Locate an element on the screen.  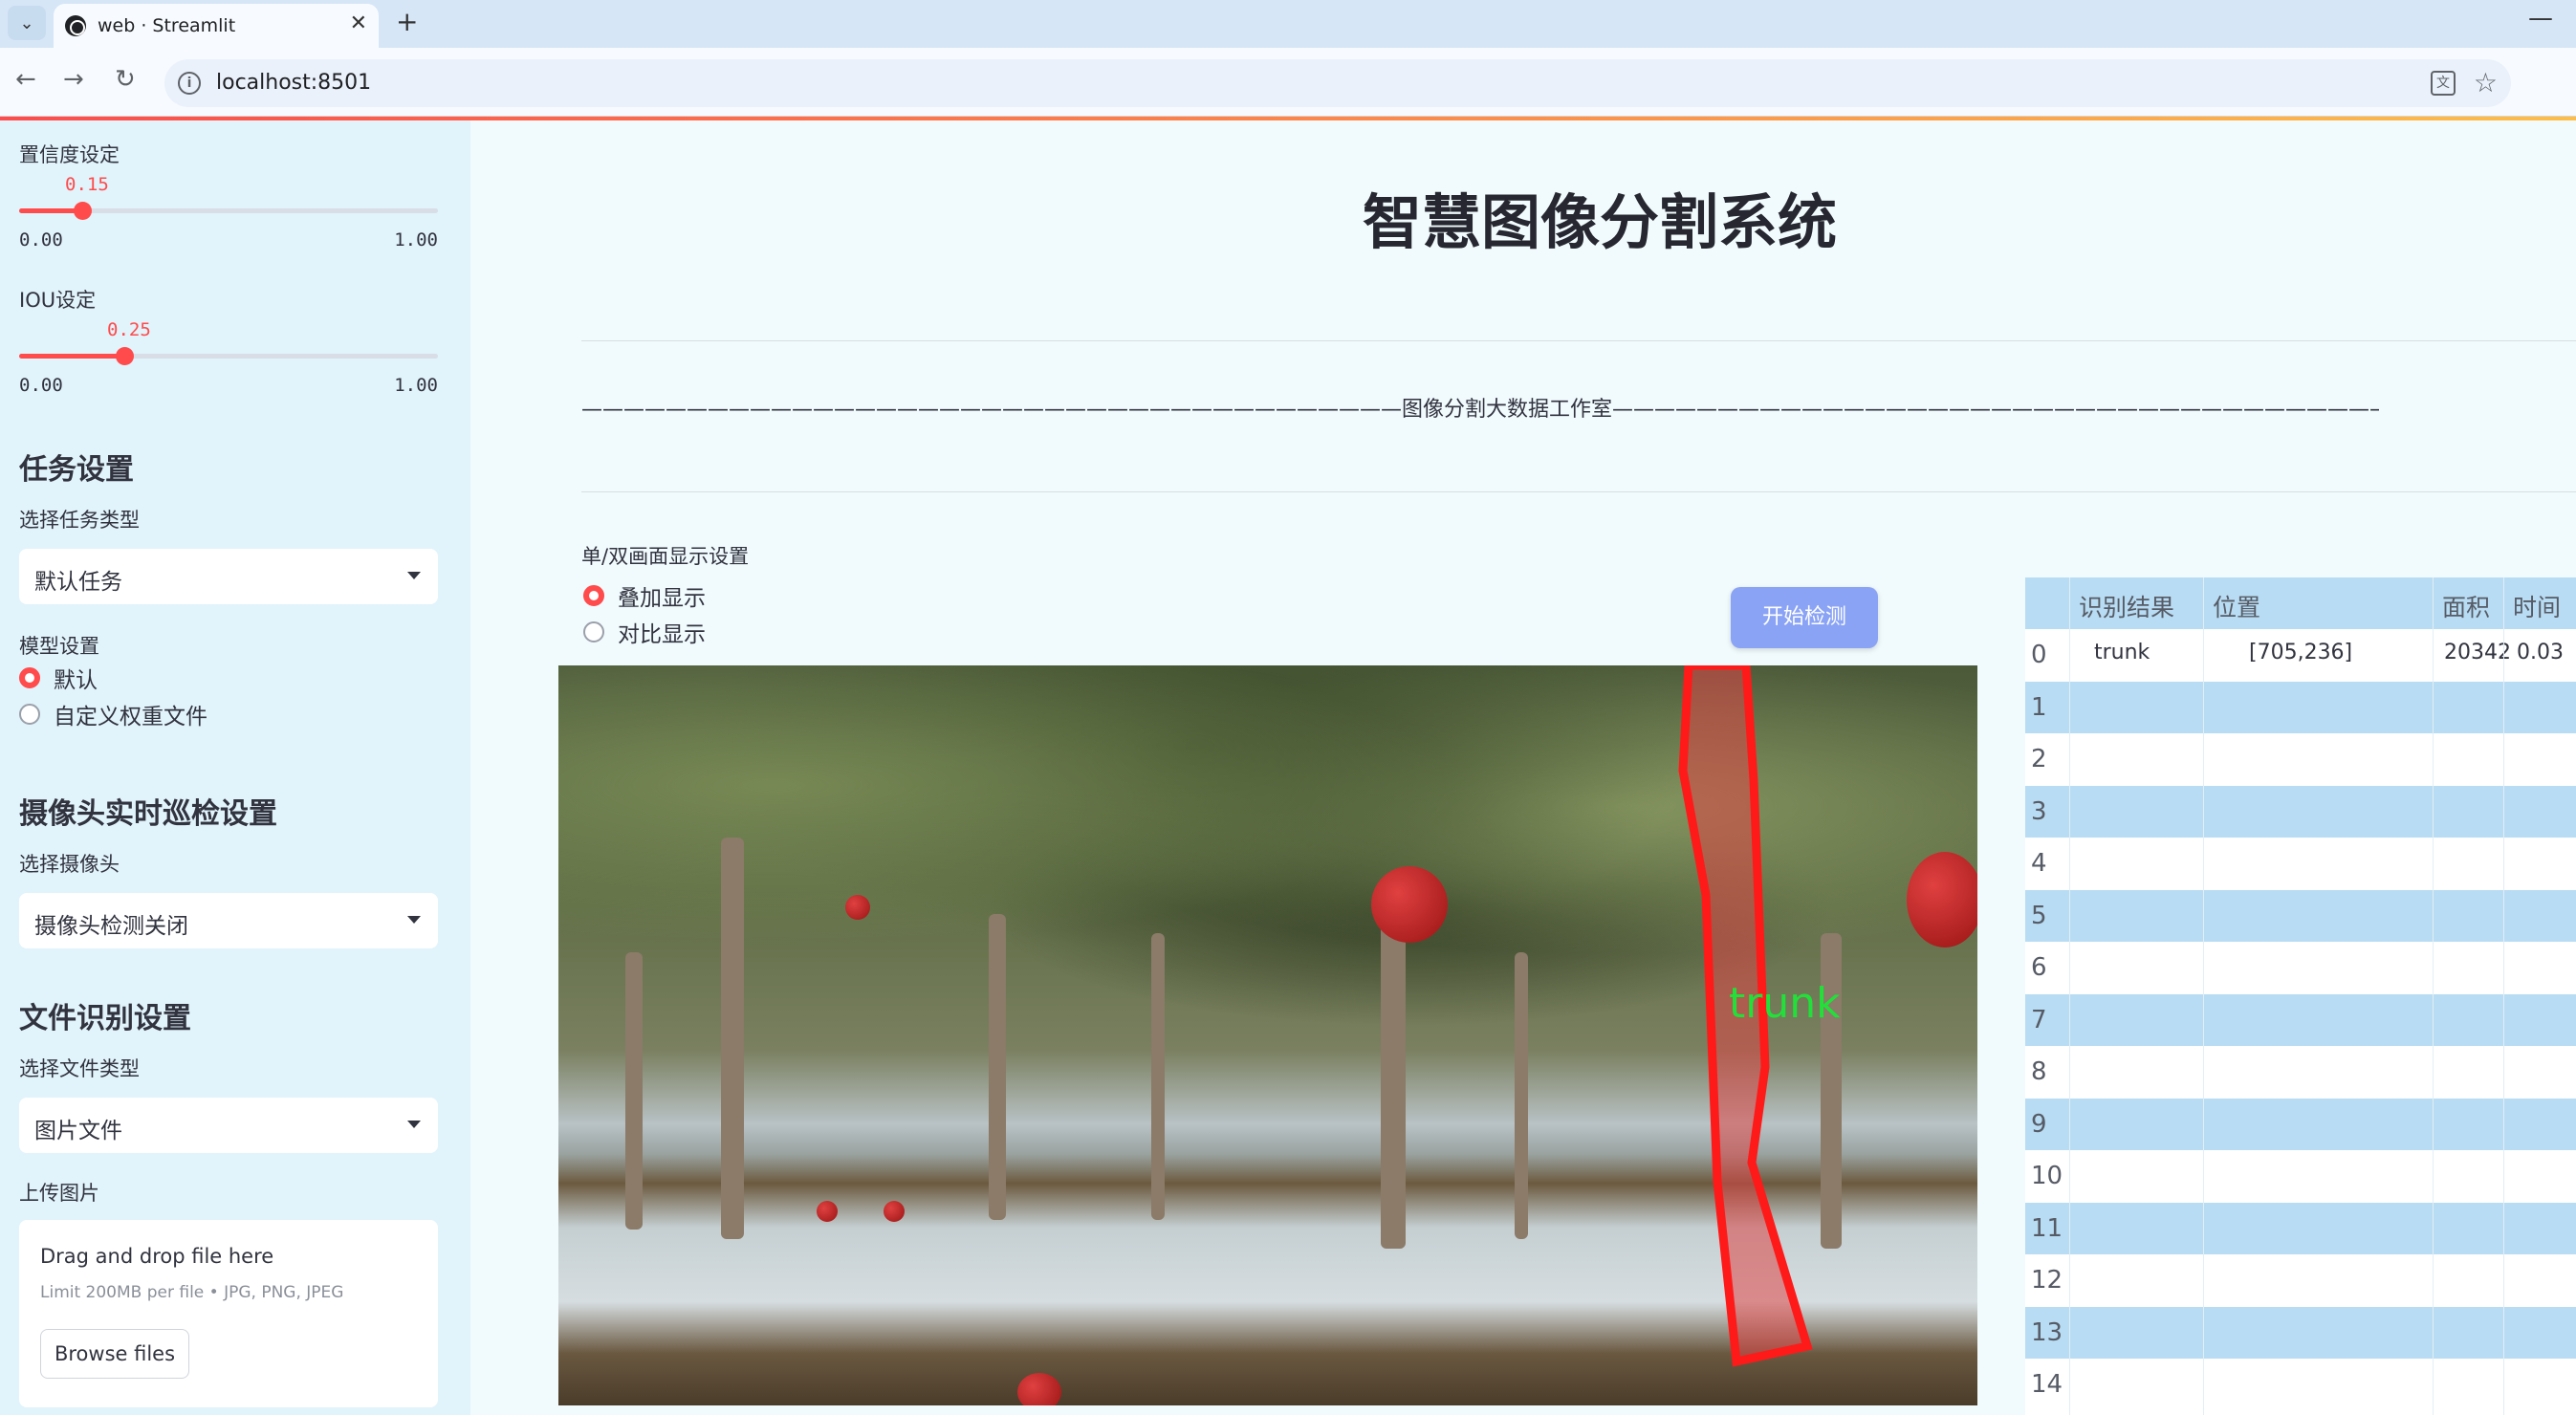
row-index: 11 is located at coordinates (2047, 1228).